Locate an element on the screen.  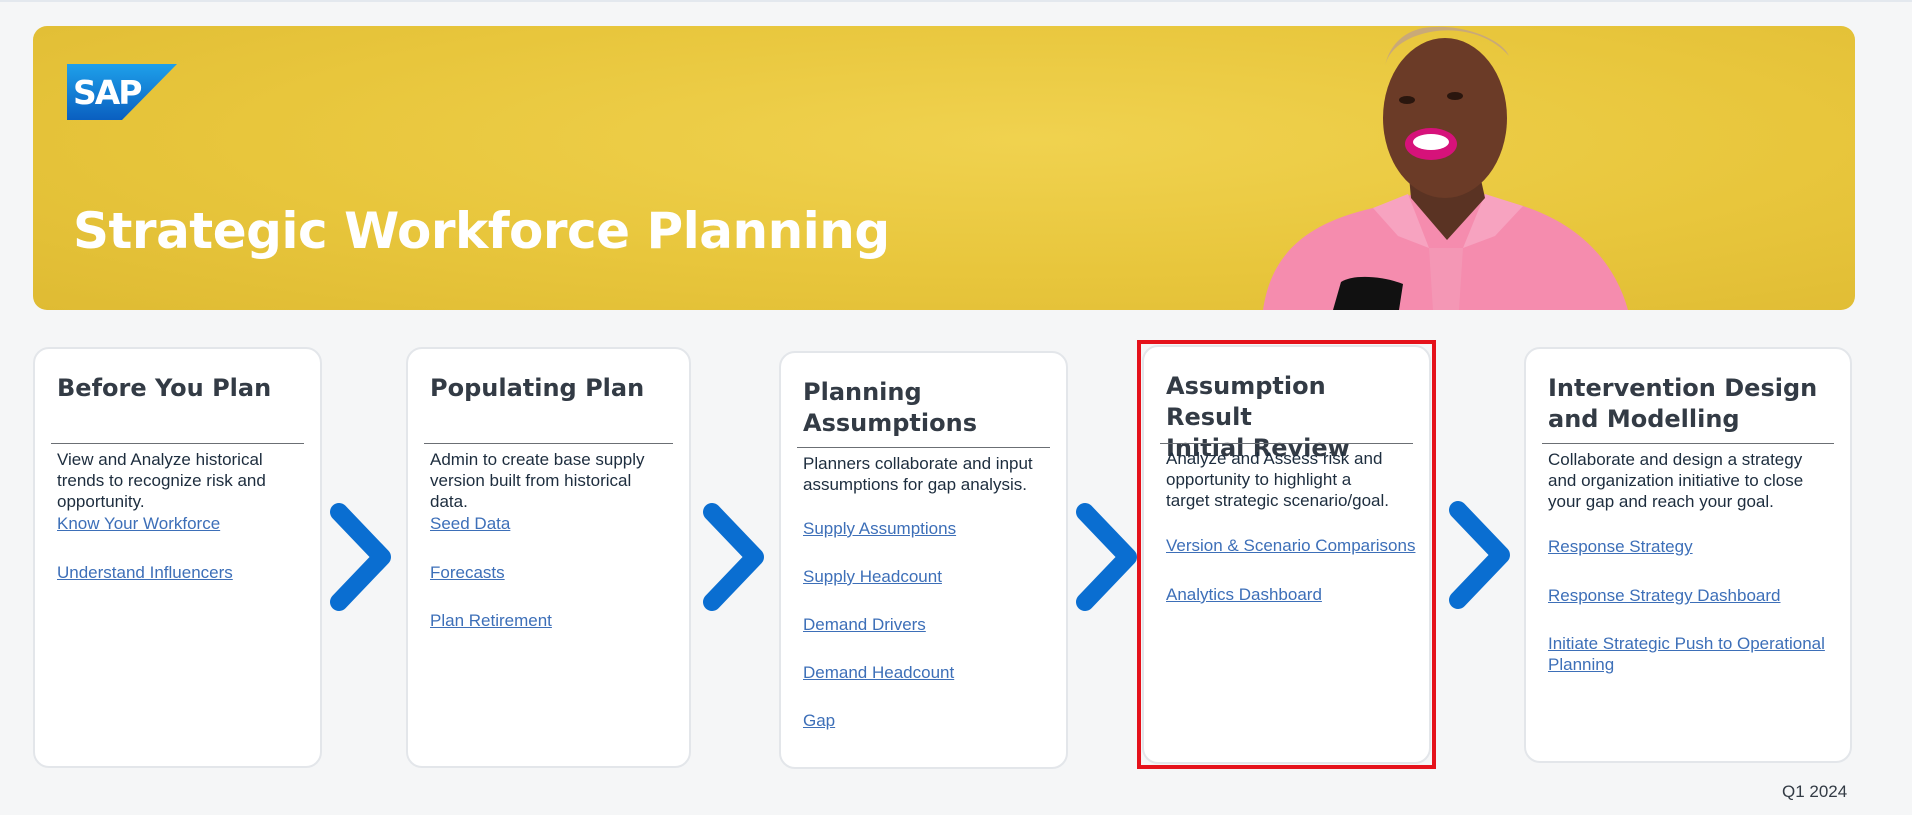
link-plan-retirement: Plan Retirement is located at coordinates (554, 620).